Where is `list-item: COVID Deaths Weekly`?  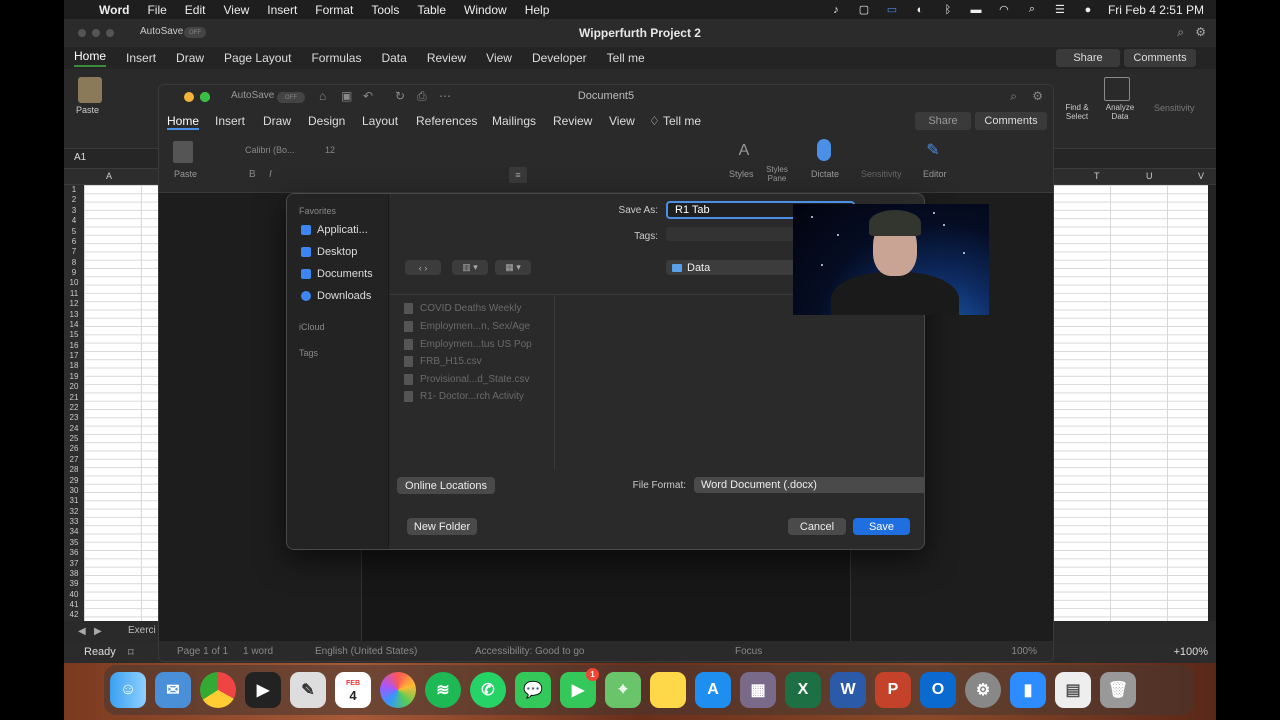 list-item: COVID Deaths Weekly is located at coordinates (463, 308).